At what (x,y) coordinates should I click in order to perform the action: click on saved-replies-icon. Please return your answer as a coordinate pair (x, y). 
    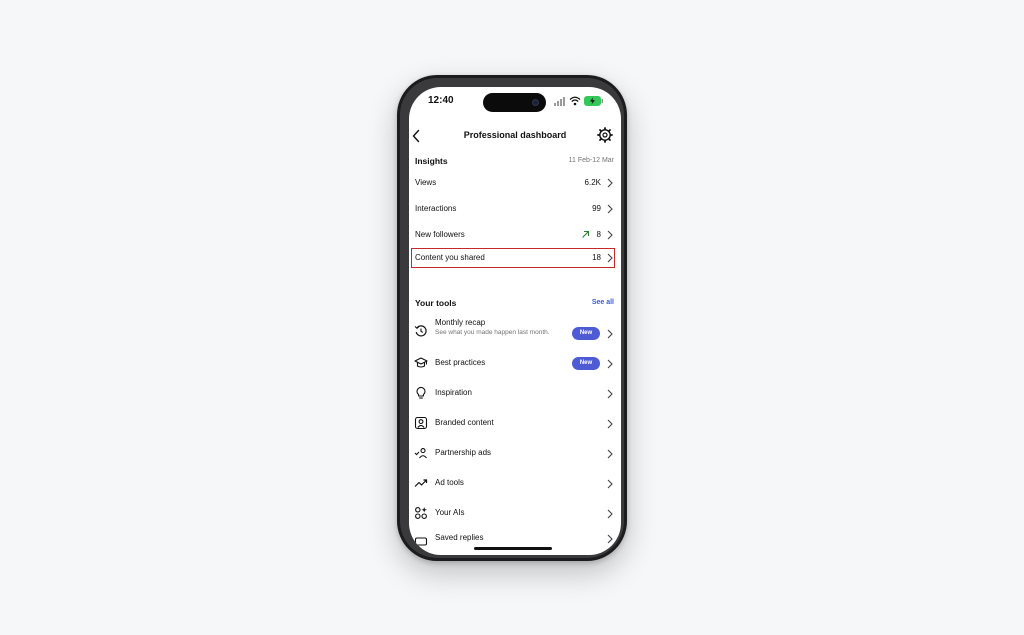
    Looking at the image, I should click on (421, 541).